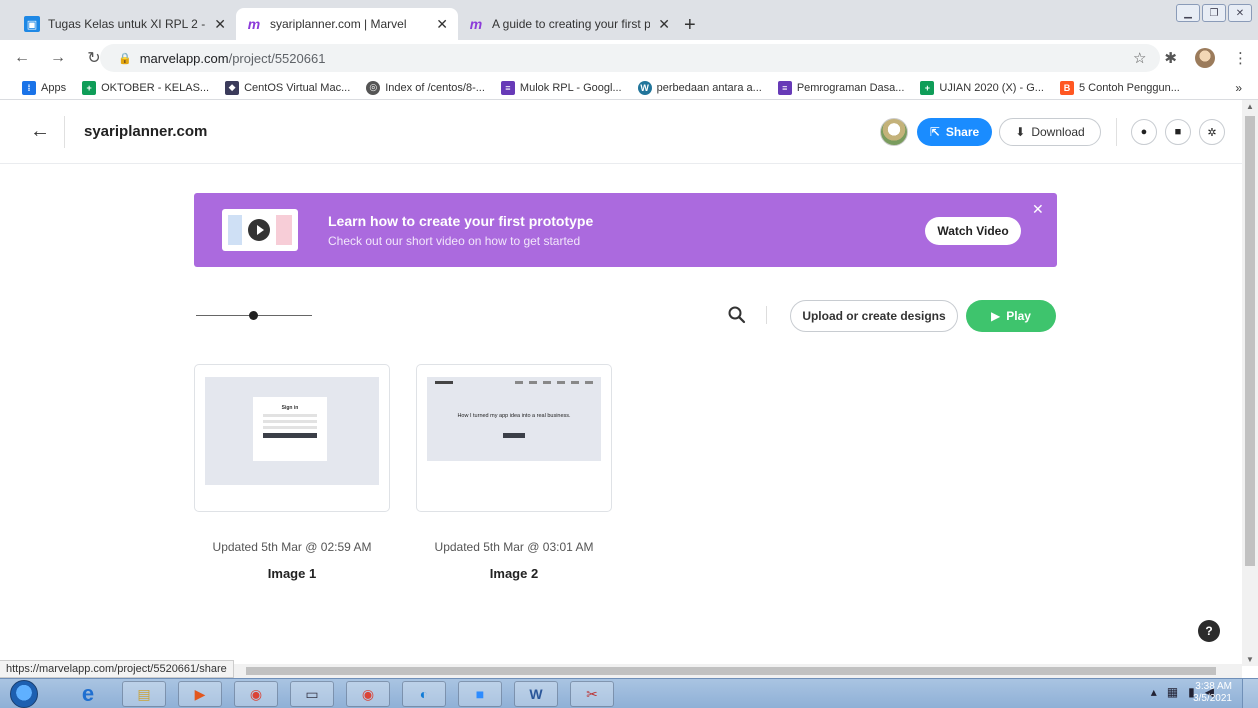 Image resolution: width=1258 pixels, height=708 pixels. I want to click on globe-icon: ◎, so click(373, 87).